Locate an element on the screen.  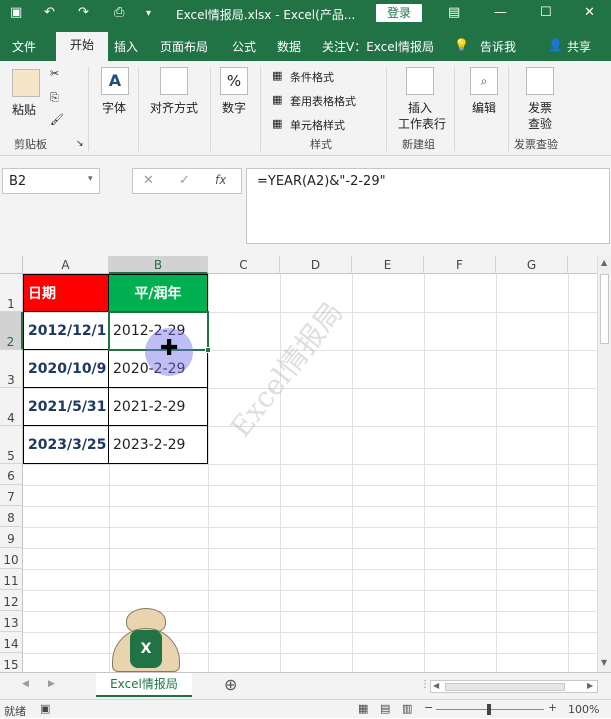
row-header: 9 is located at coordinates (11, 537).